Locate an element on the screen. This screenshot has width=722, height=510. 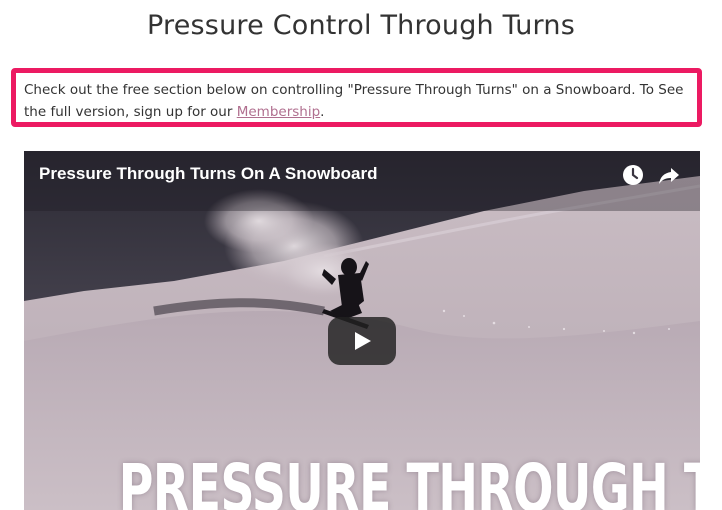
notice-text-end: . is located at coordinates (322, 112).